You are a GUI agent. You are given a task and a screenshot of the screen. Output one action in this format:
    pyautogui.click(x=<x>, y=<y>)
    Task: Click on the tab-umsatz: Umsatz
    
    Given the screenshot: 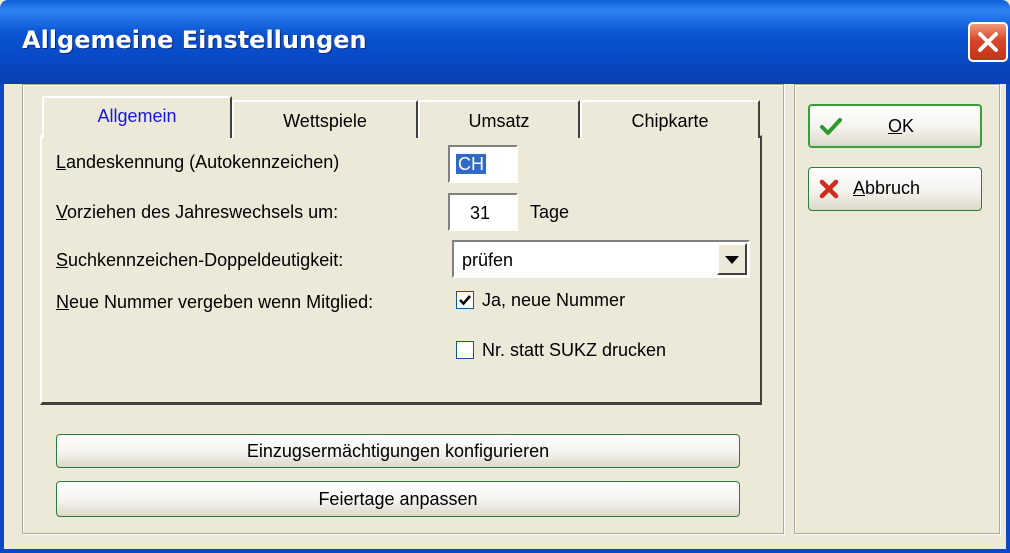 What is the action you would take?
    pyautogui.click(x=499, y=119)
    